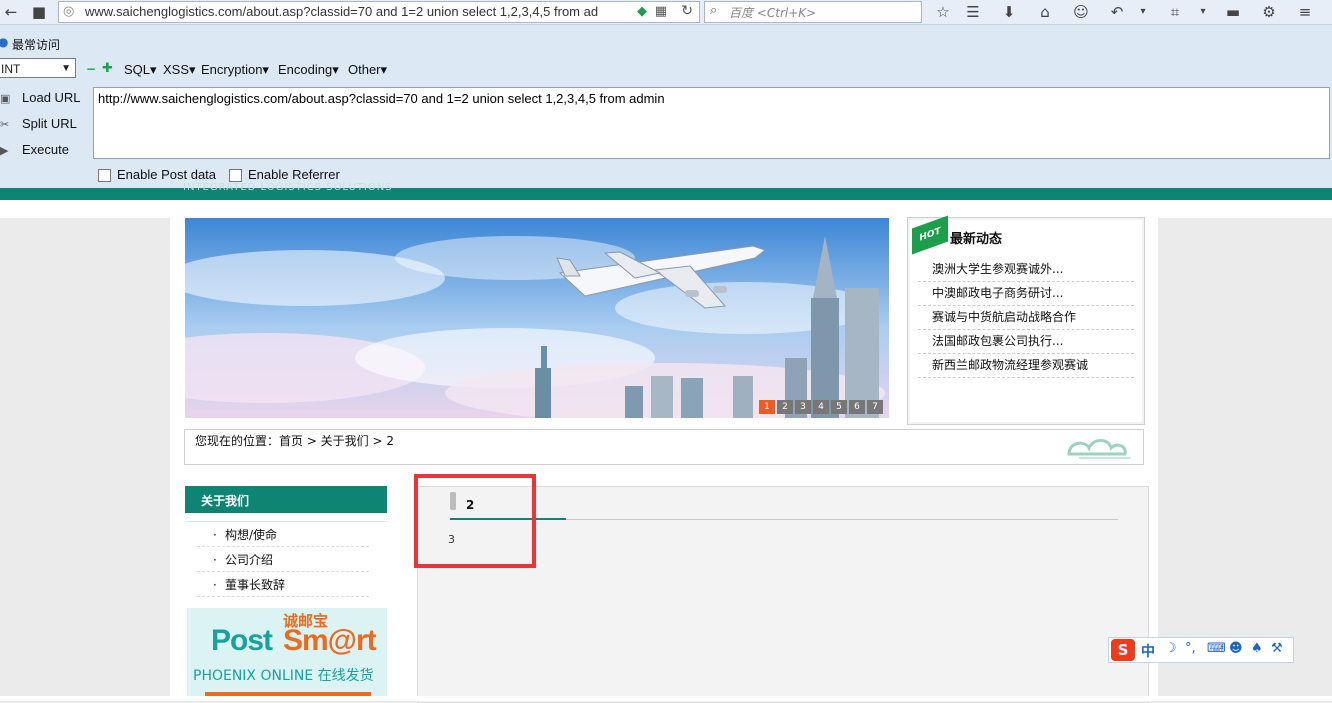  What do you see at coordinates (773, 13) in the screenshot?
I see `search-placeholder: 百度 <Ctrl+K>` at bounding box center [773, 13].